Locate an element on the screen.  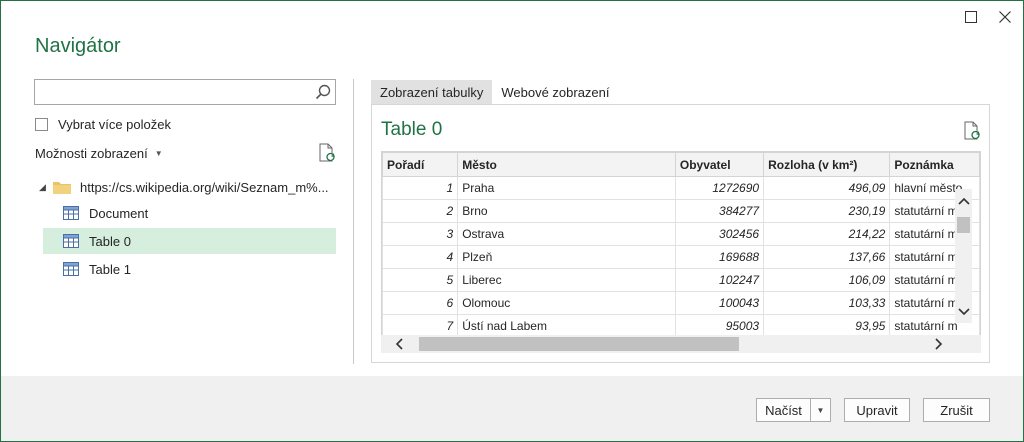
tree-item-label: Table 0 is located at coordinates (110, 241).